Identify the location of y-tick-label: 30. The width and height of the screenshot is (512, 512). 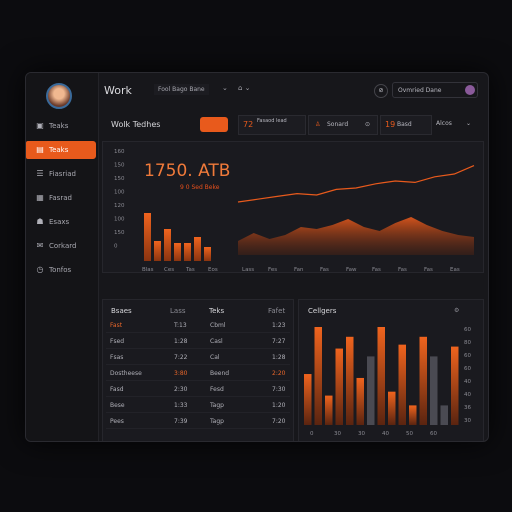
(467, 421).